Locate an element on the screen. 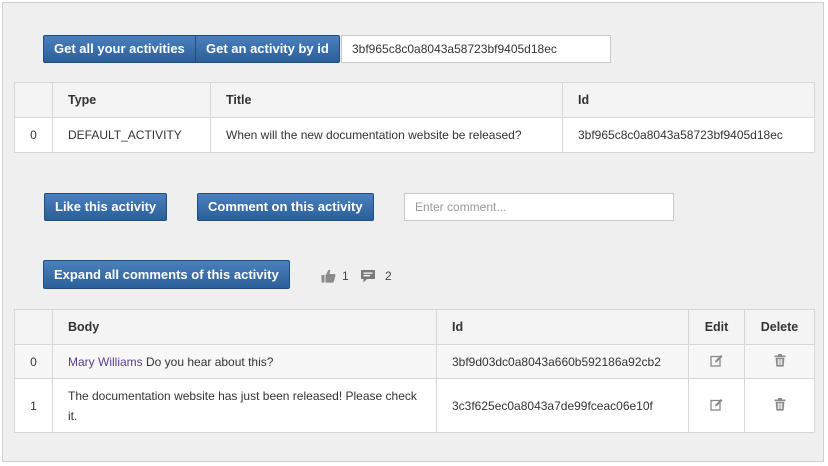  activity-id-input is located at coordinates (476, 49).